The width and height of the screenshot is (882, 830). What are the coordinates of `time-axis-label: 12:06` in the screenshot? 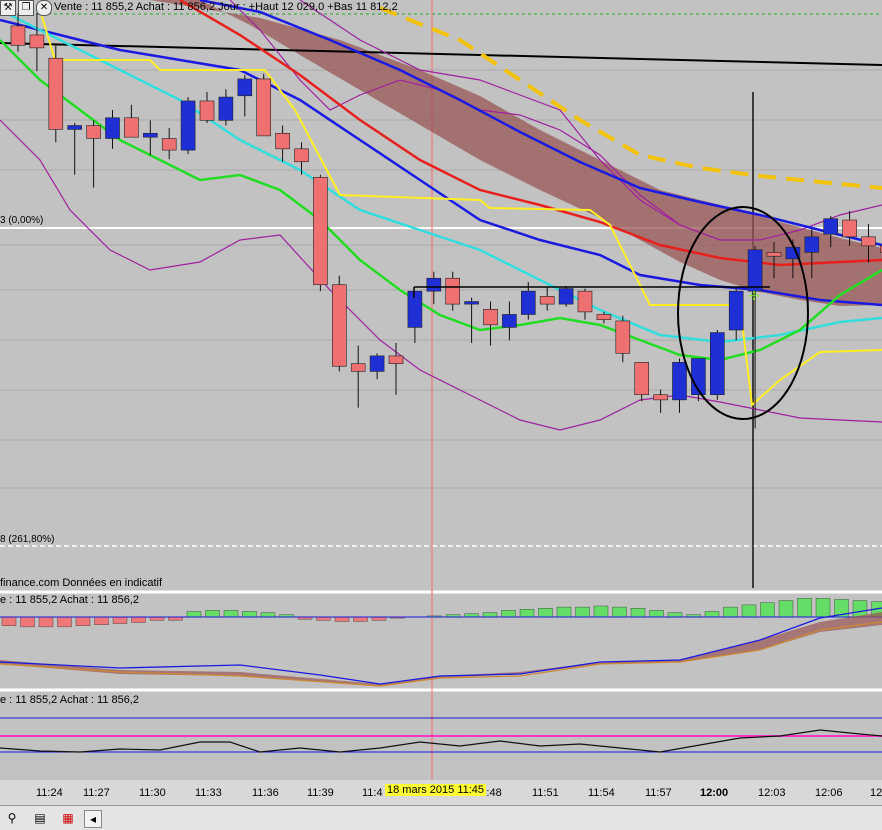 It's located at (829, 793).